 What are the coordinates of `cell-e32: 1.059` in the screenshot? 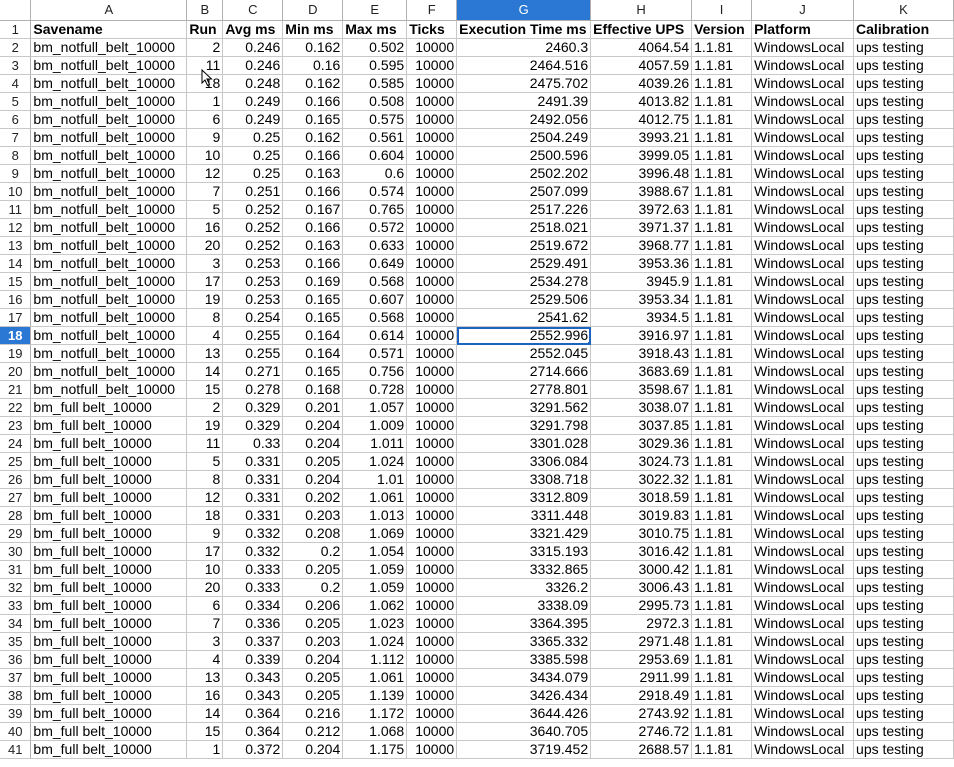 It's located at (375, 587).